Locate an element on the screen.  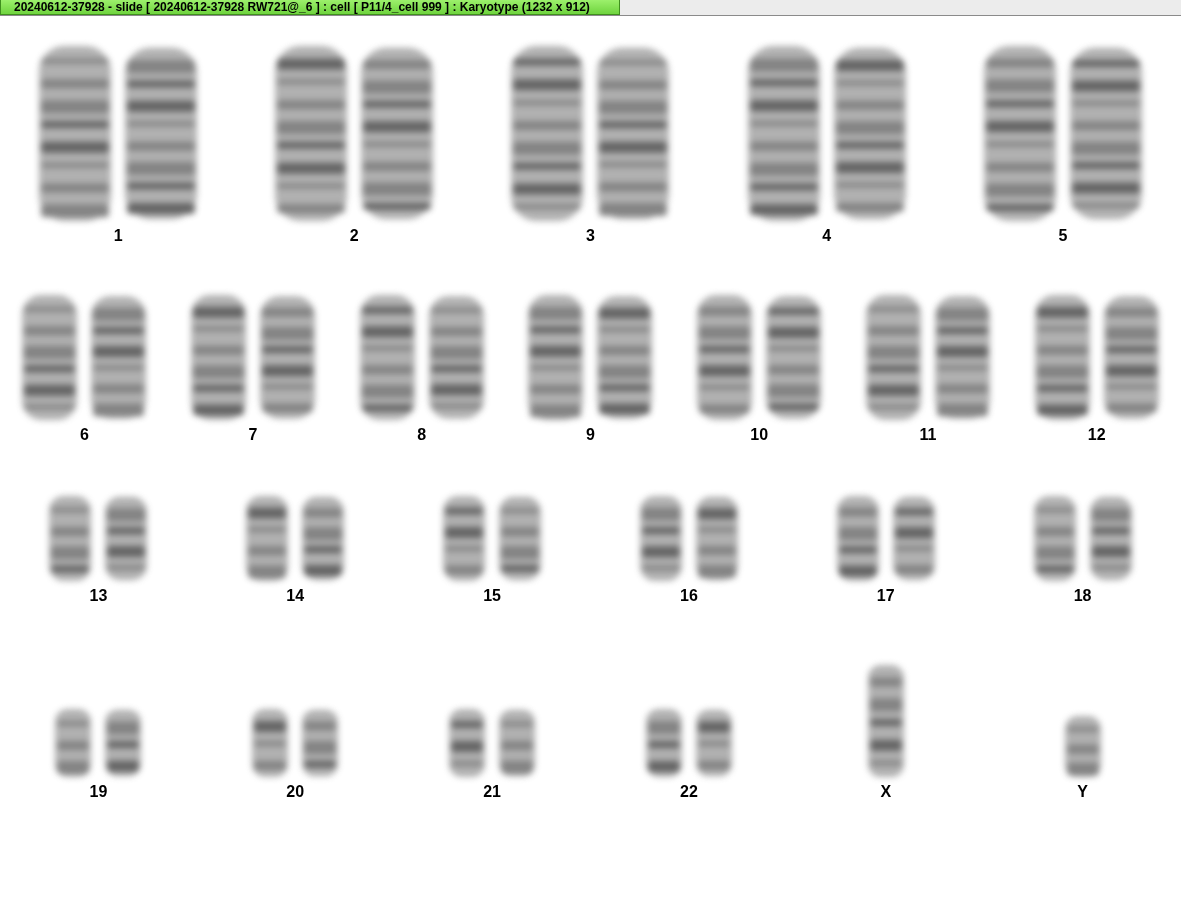
chromosome-label: 9 is located at coordinates (590, 435).